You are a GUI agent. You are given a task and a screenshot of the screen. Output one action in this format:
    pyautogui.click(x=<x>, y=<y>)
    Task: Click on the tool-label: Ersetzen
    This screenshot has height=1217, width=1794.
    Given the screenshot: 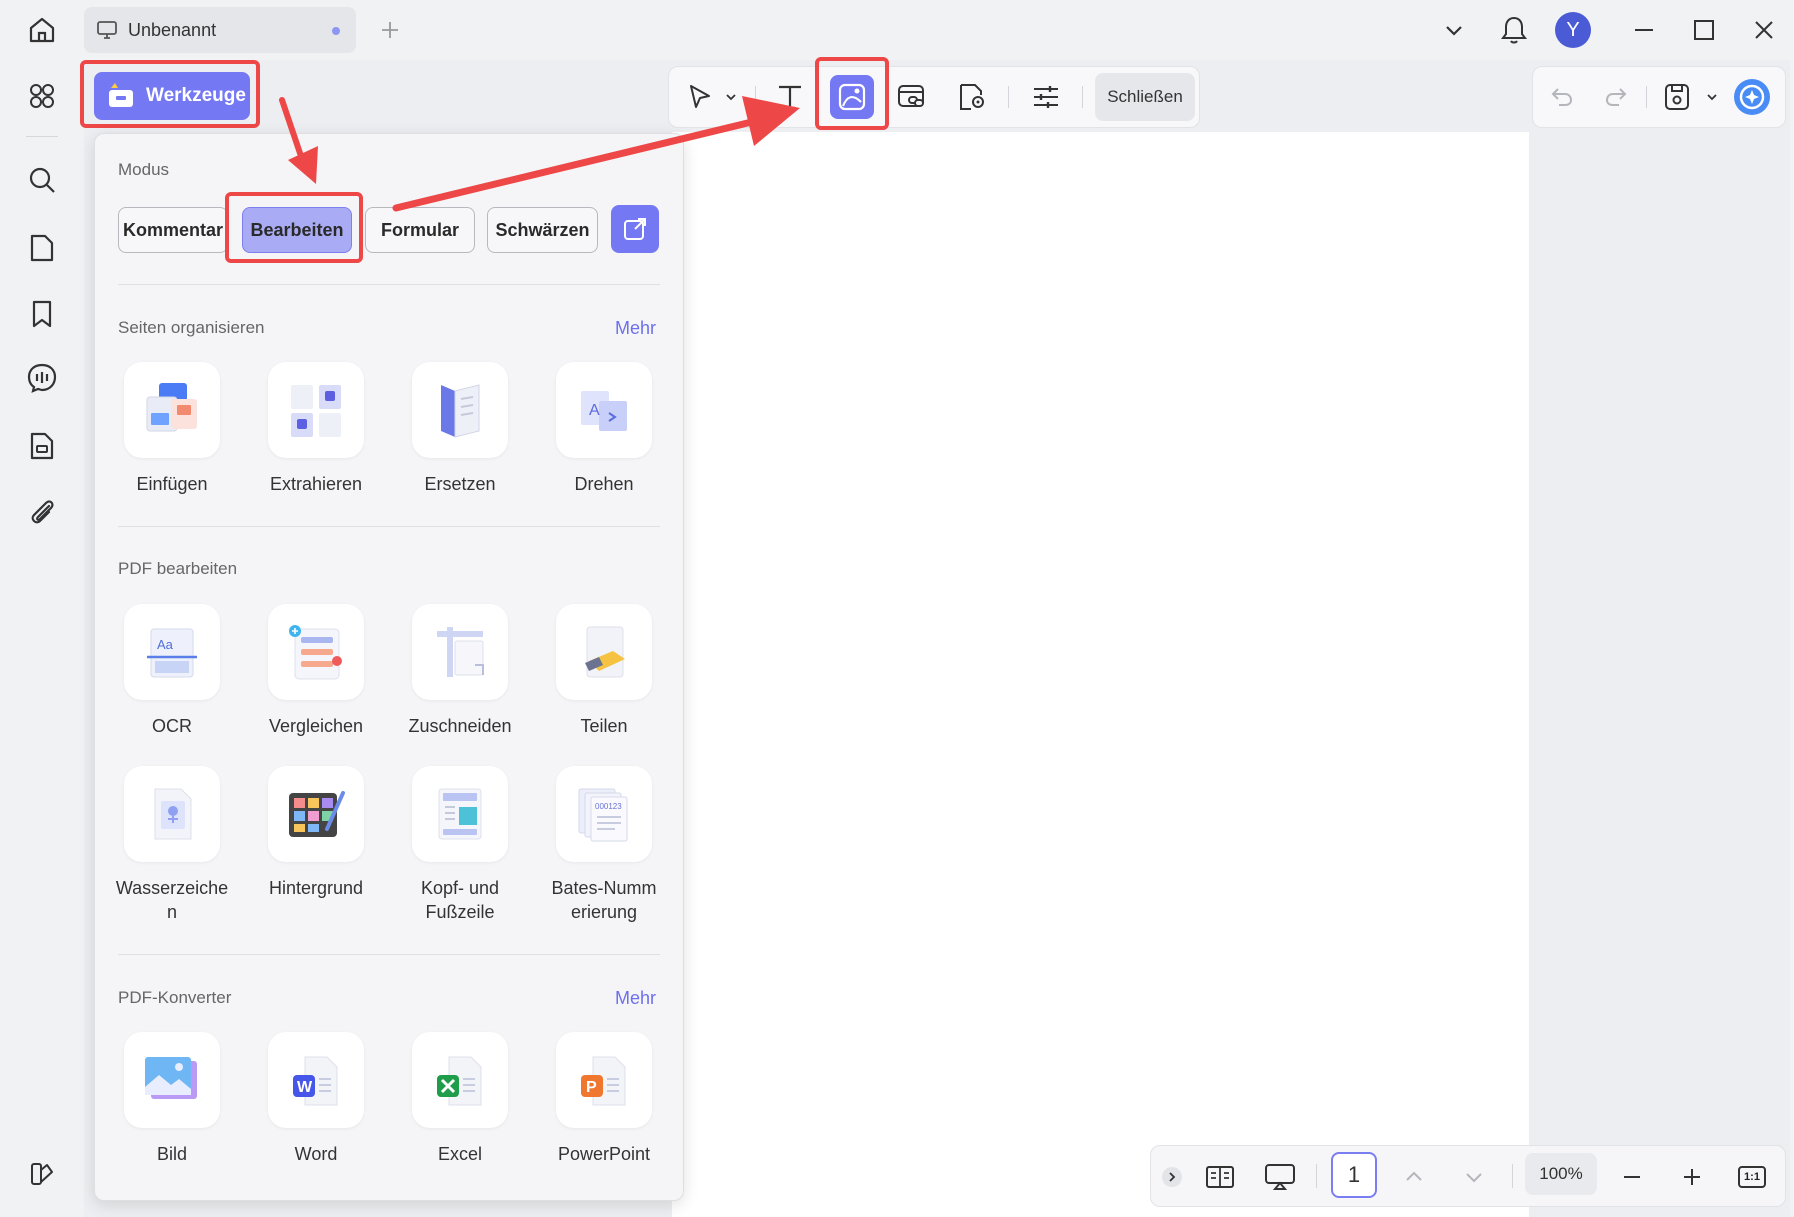 What is the action you would take?
    pyautogui.click(x=460, y=484)
    